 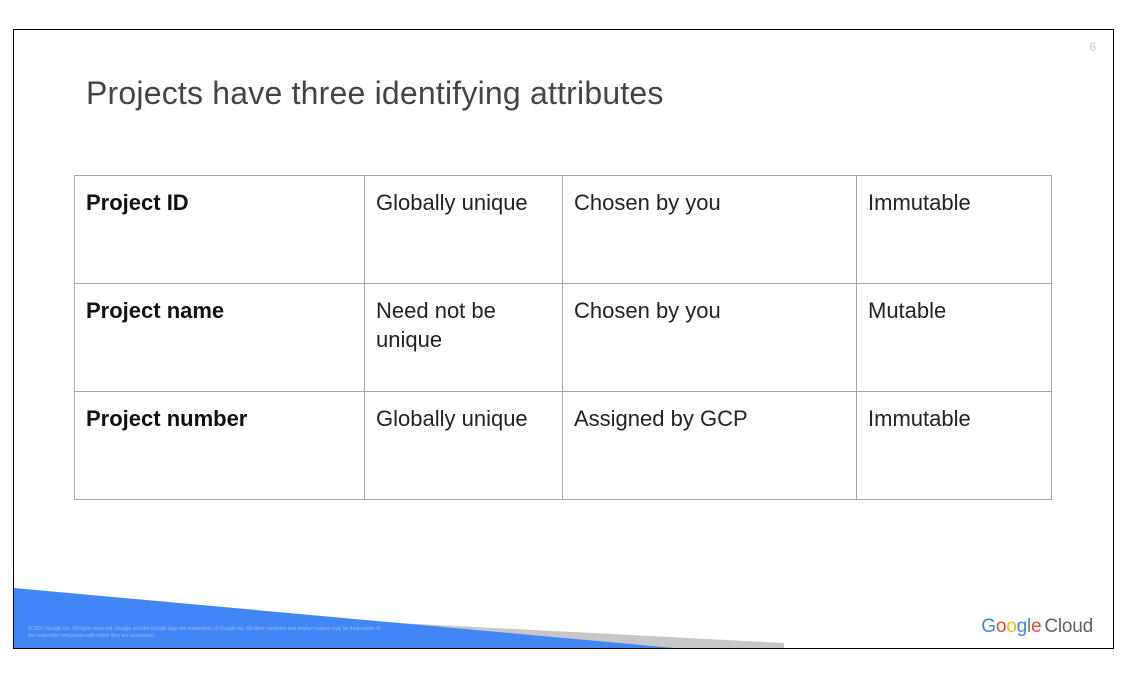 What do you see at coordinates (219, 445) in the screenshot?
I see `attribute-name-cell: Project number` at bounding box center [219, 445].